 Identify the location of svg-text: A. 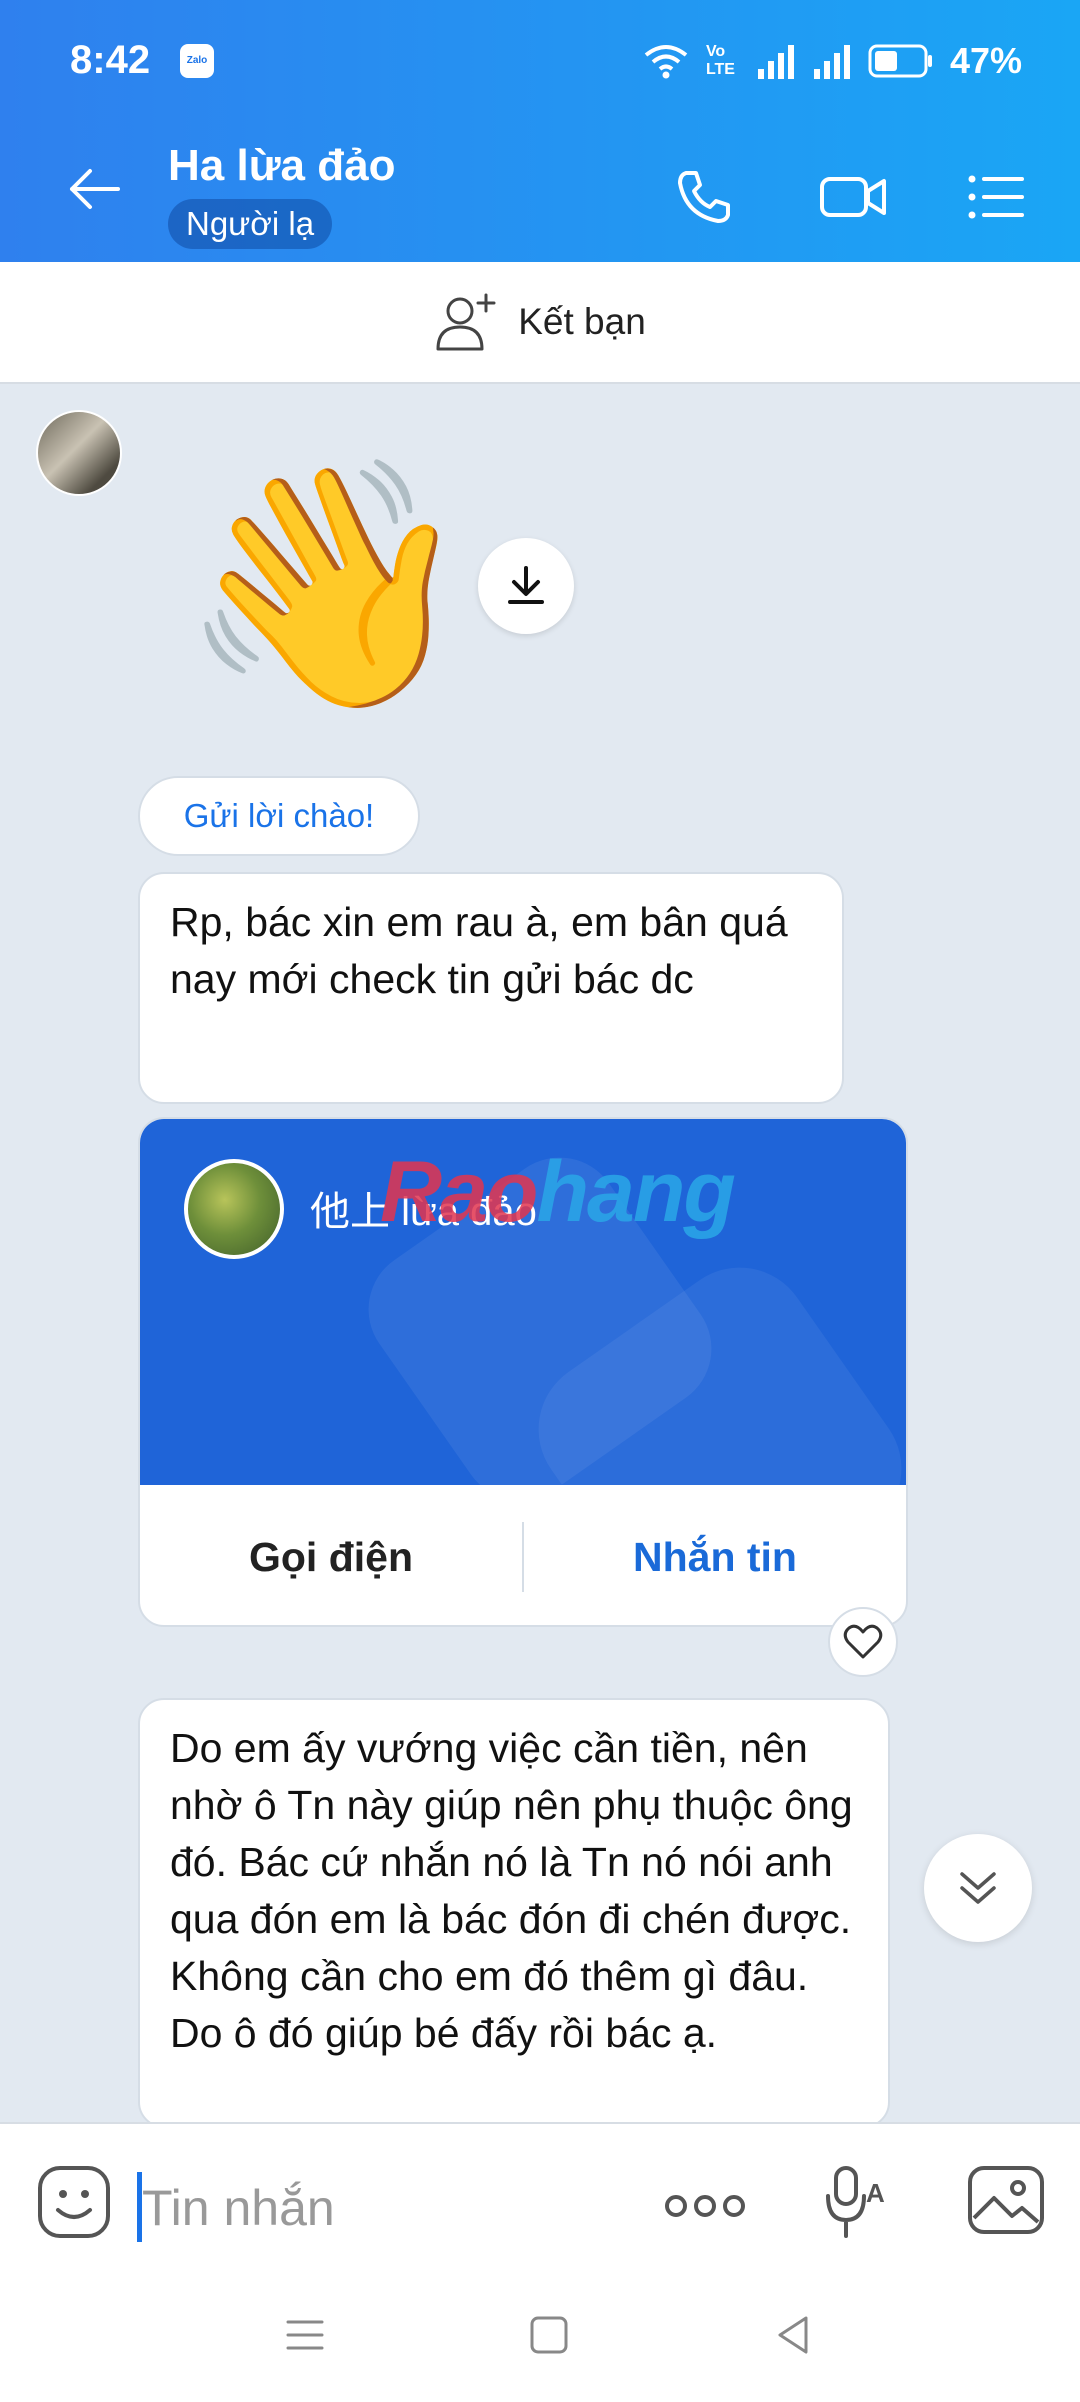
(875, 2193).